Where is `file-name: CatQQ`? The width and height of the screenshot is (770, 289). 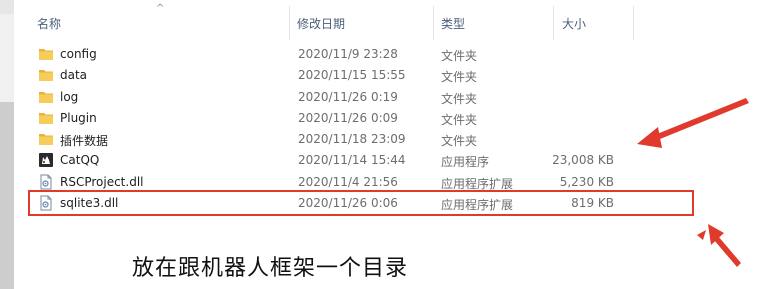
file-name: CatQQ is located at coordinates (80, 160).